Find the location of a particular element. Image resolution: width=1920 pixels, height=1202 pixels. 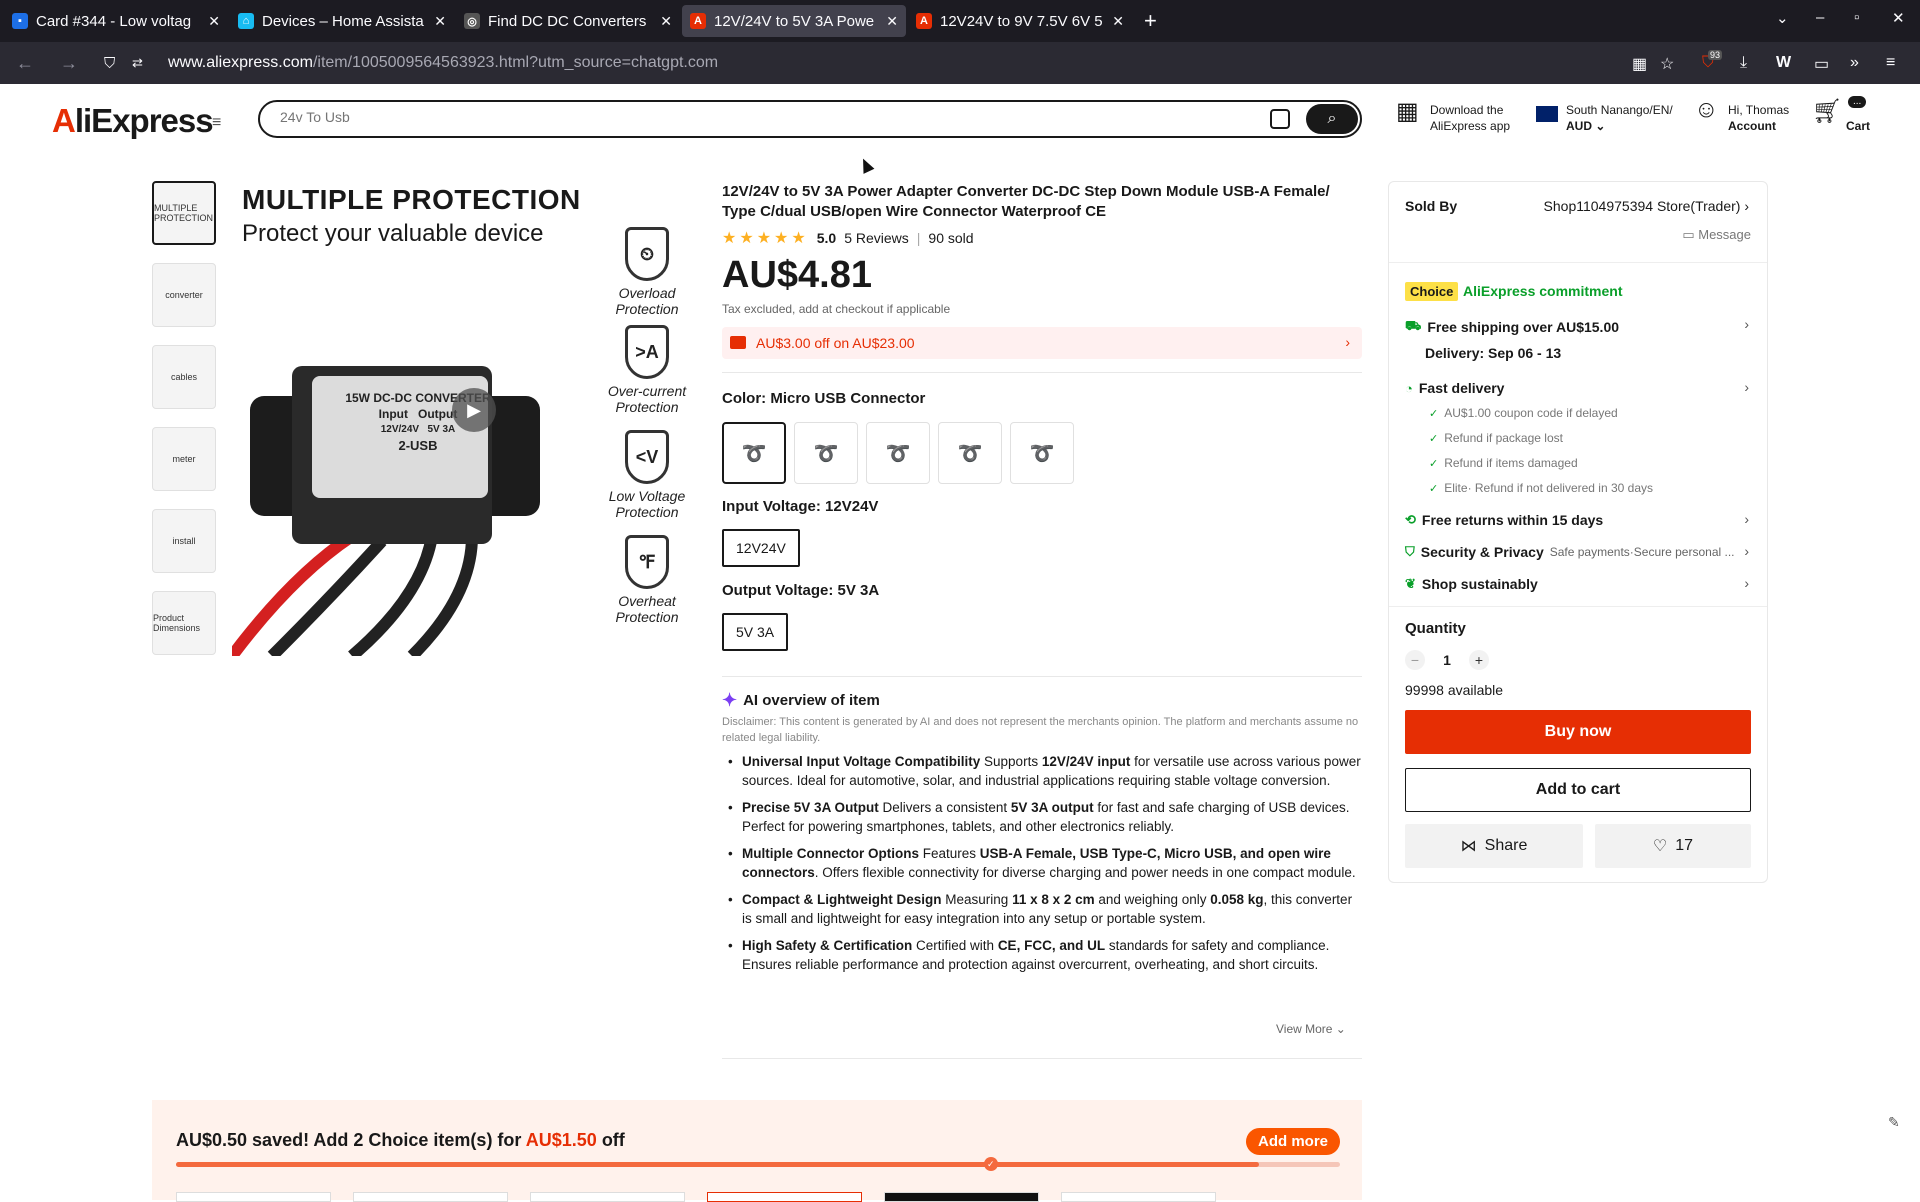

tab-3: ◎ Find DC DC Converters ✕ is located at coordinates (568, 21).